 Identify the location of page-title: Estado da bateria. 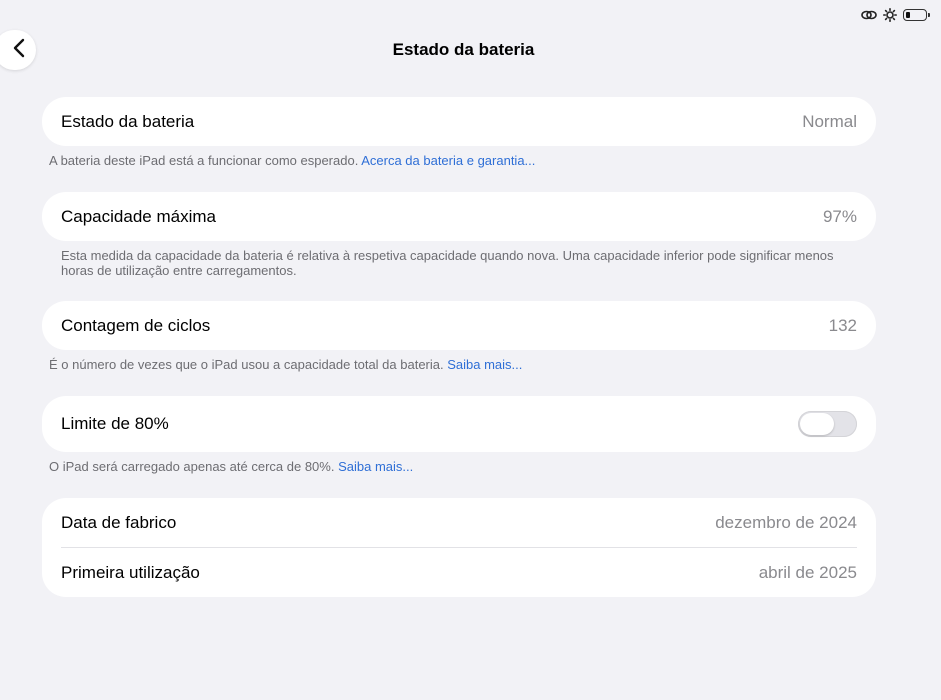
(463, 49).